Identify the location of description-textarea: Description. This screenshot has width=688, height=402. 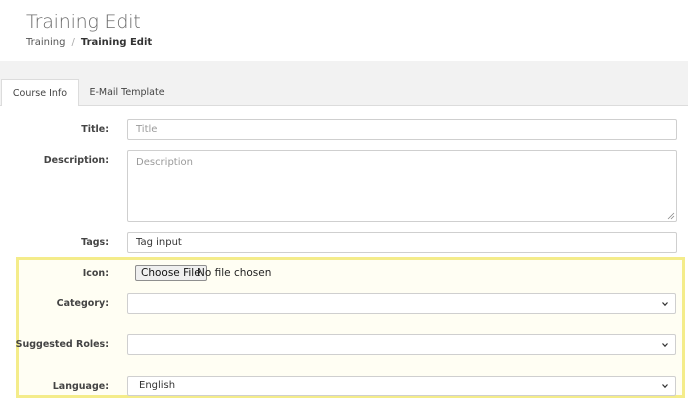
(402, 186).